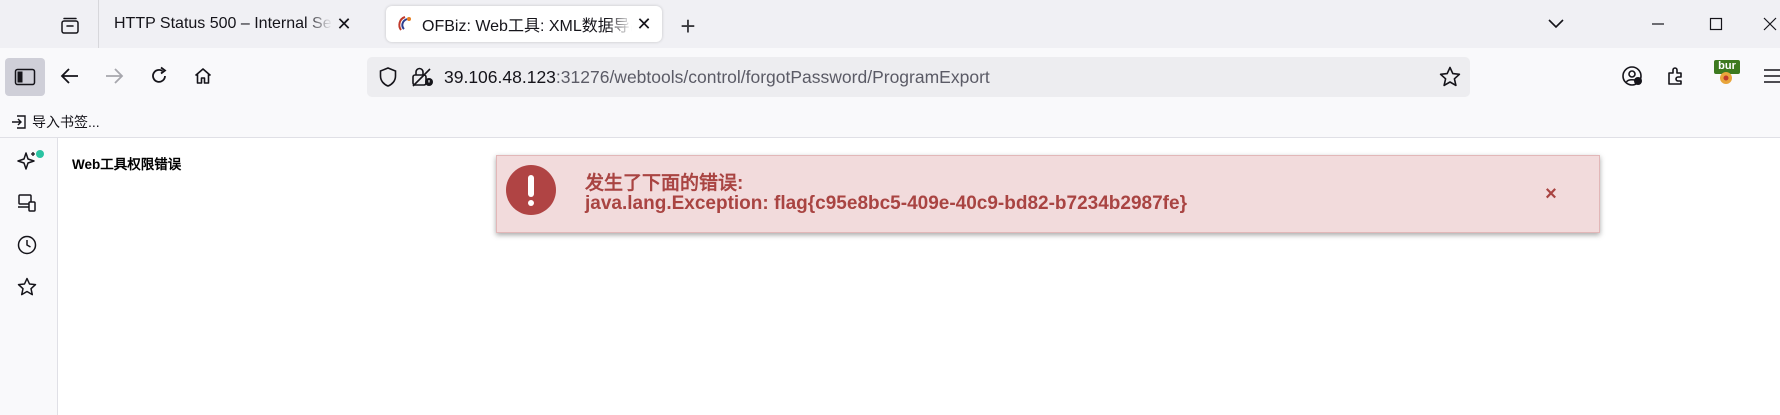  I want to click on tab-groups-button, so click(70, 26).